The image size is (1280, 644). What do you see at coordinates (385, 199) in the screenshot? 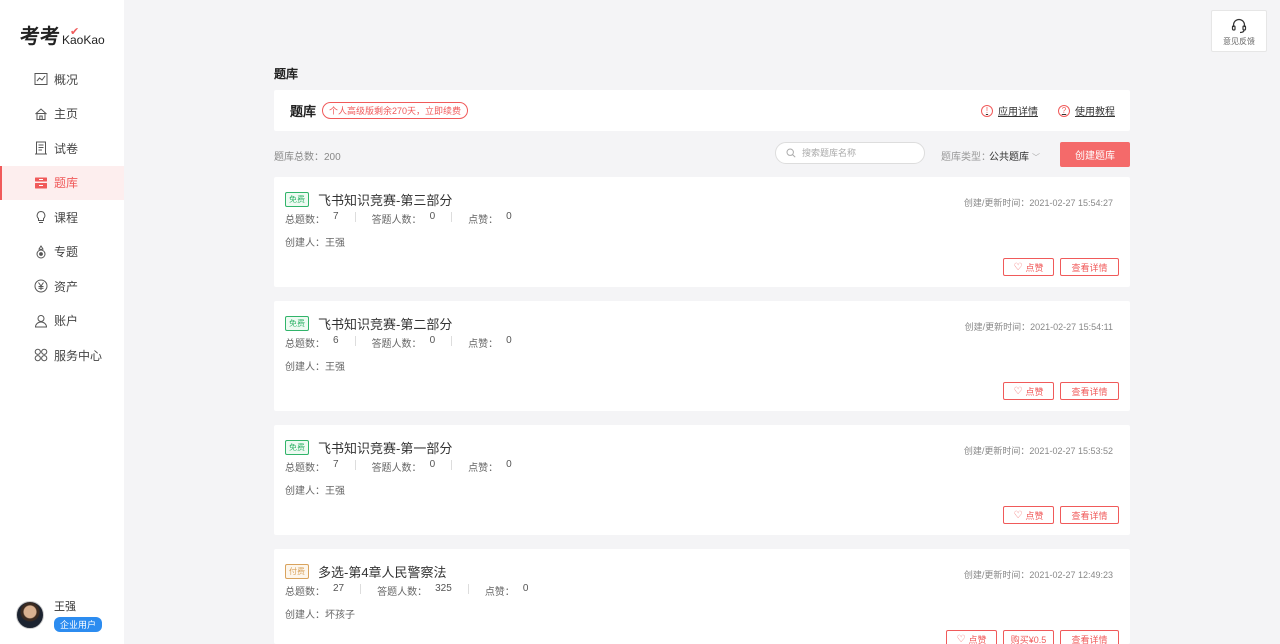
I see `bank-title: 飞书知识竞赛-第三部分` at bounding box center [385, 199].